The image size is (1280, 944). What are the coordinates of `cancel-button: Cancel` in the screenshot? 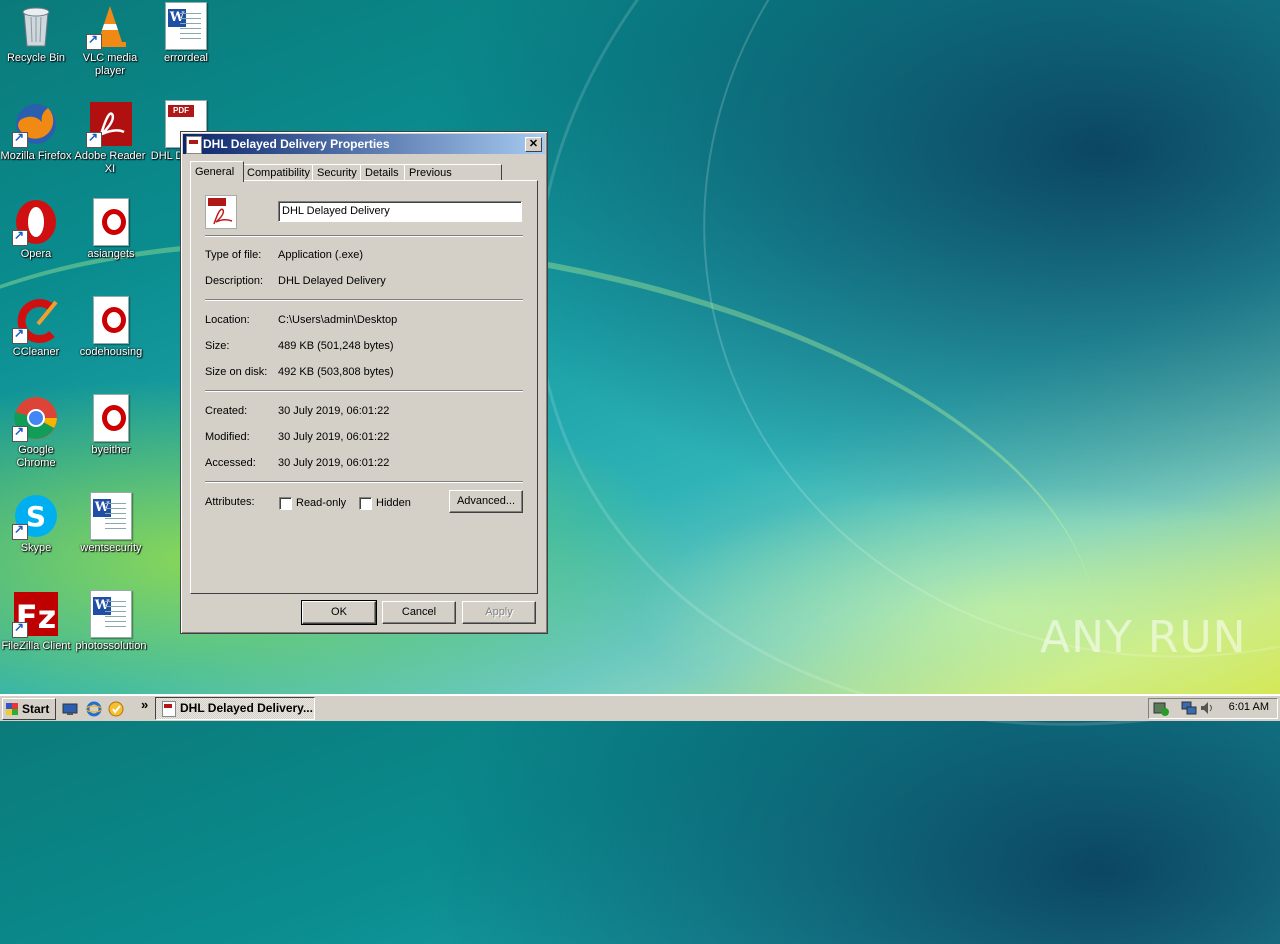 It's located at (419, 612).